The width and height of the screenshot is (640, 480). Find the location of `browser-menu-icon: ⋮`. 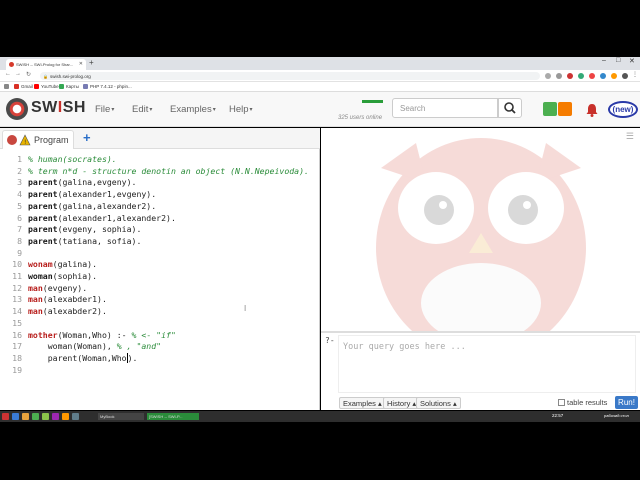

browser-menu-icon: ⋮ is located at coordinates (635, 74).